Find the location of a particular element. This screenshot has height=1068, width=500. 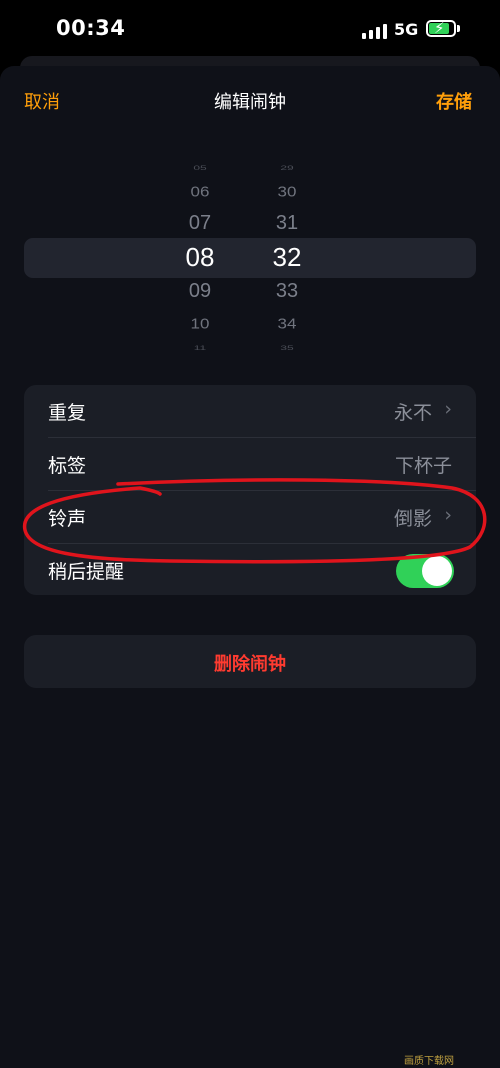

sound-label: 铃声 is located at coordinates (67, 519).